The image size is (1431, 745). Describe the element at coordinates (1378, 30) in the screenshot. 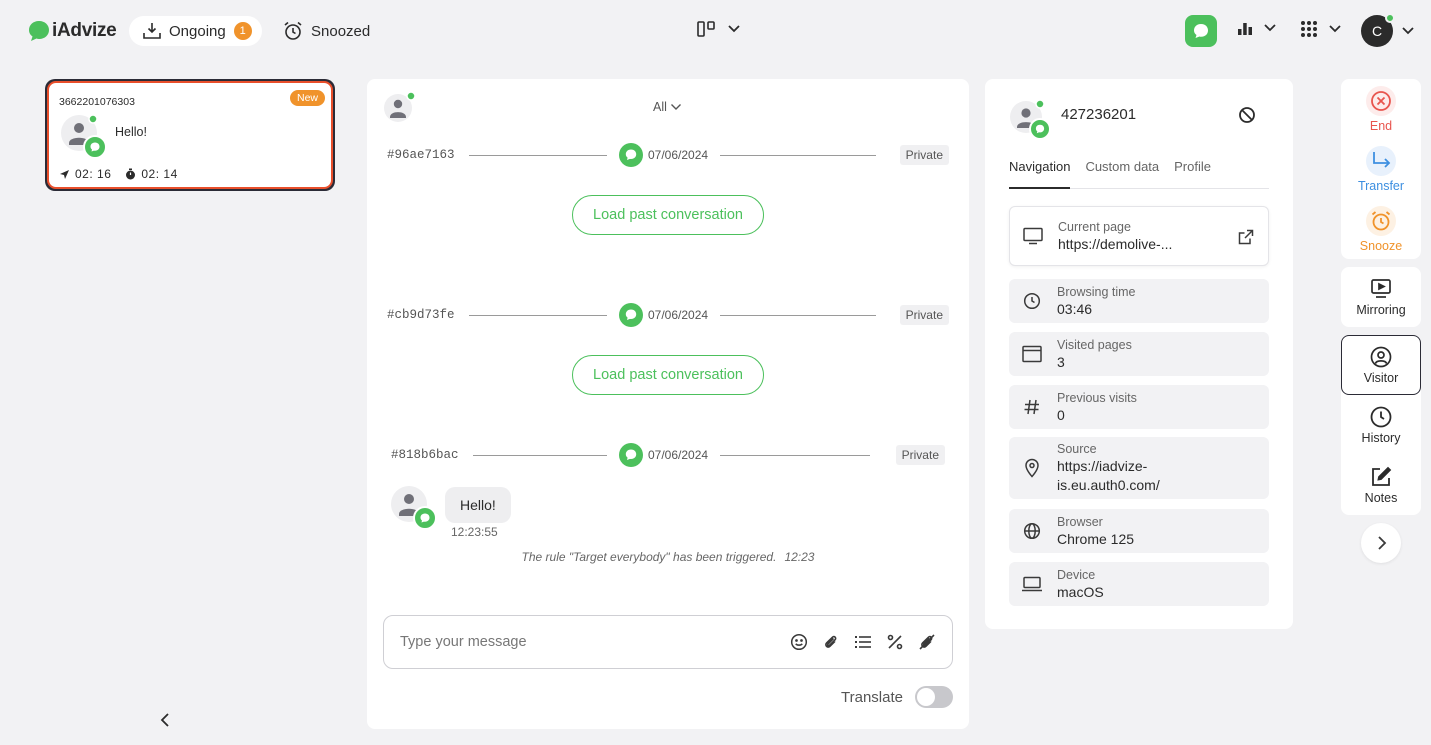

I see `user-avatar: C` at that location.